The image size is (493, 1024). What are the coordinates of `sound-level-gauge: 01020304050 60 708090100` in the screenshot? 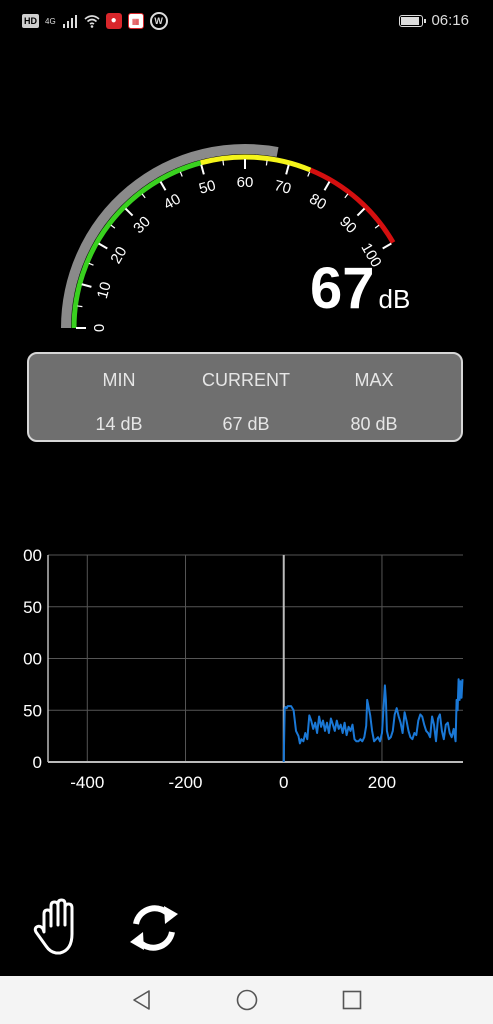 It's located at (228, 238).